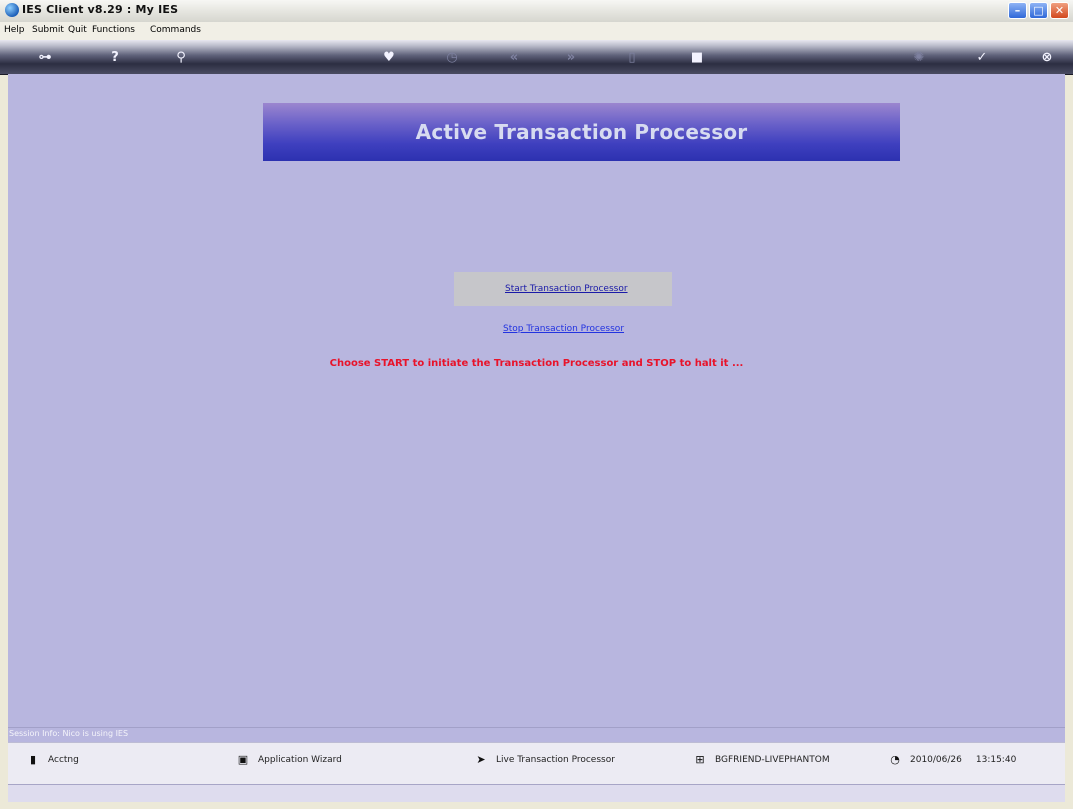 This screenshot has width=1073, height=809. What do you see at coordinates (936, 759) in the screenshot?
I see `status-date: 2010/06/26` at bounding box center [936, 759].